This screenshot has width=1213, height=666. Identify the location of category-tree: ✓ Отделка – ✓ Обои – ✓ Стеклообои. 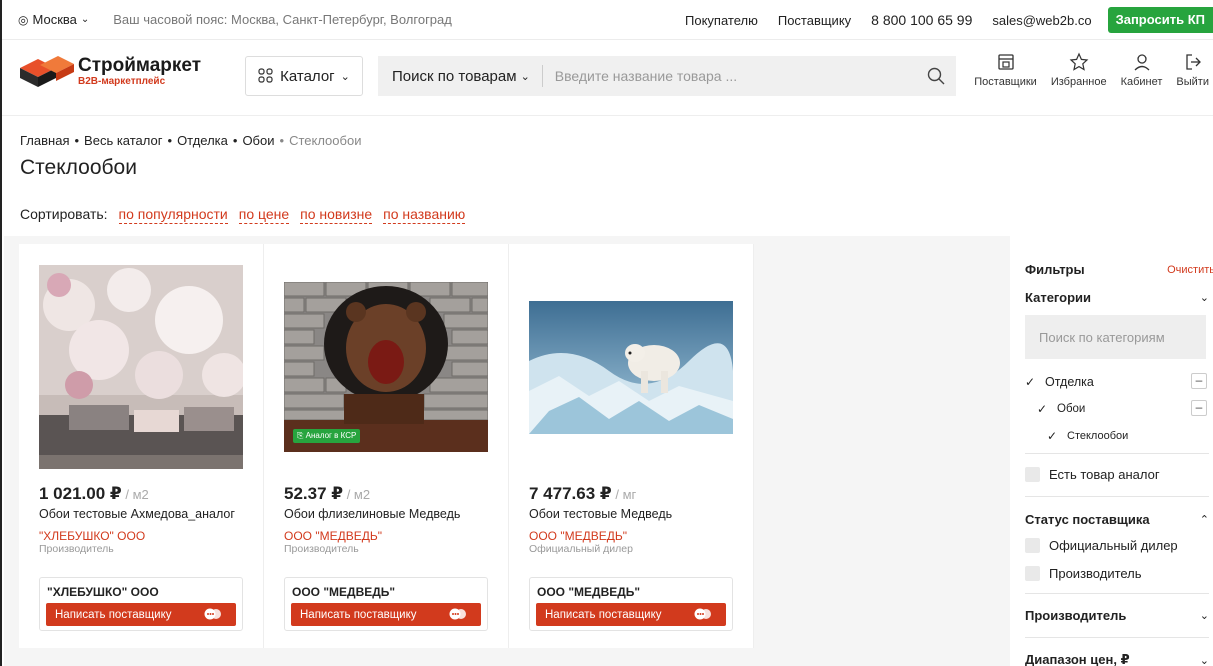
(1119, 408).